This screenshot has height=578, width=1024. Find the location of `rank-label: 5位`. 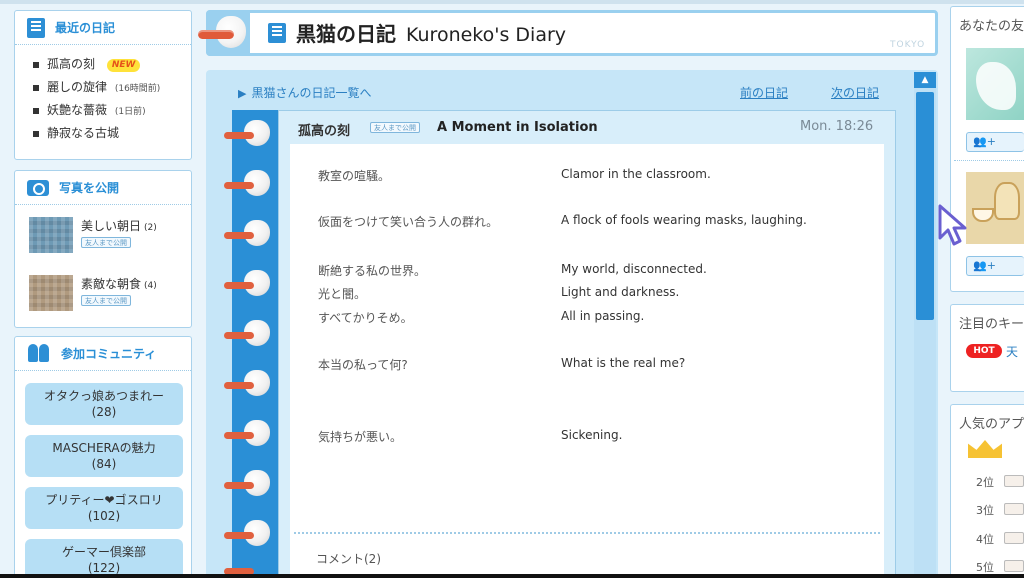

rank-label: 5位 is located at coordinates (985, 567).